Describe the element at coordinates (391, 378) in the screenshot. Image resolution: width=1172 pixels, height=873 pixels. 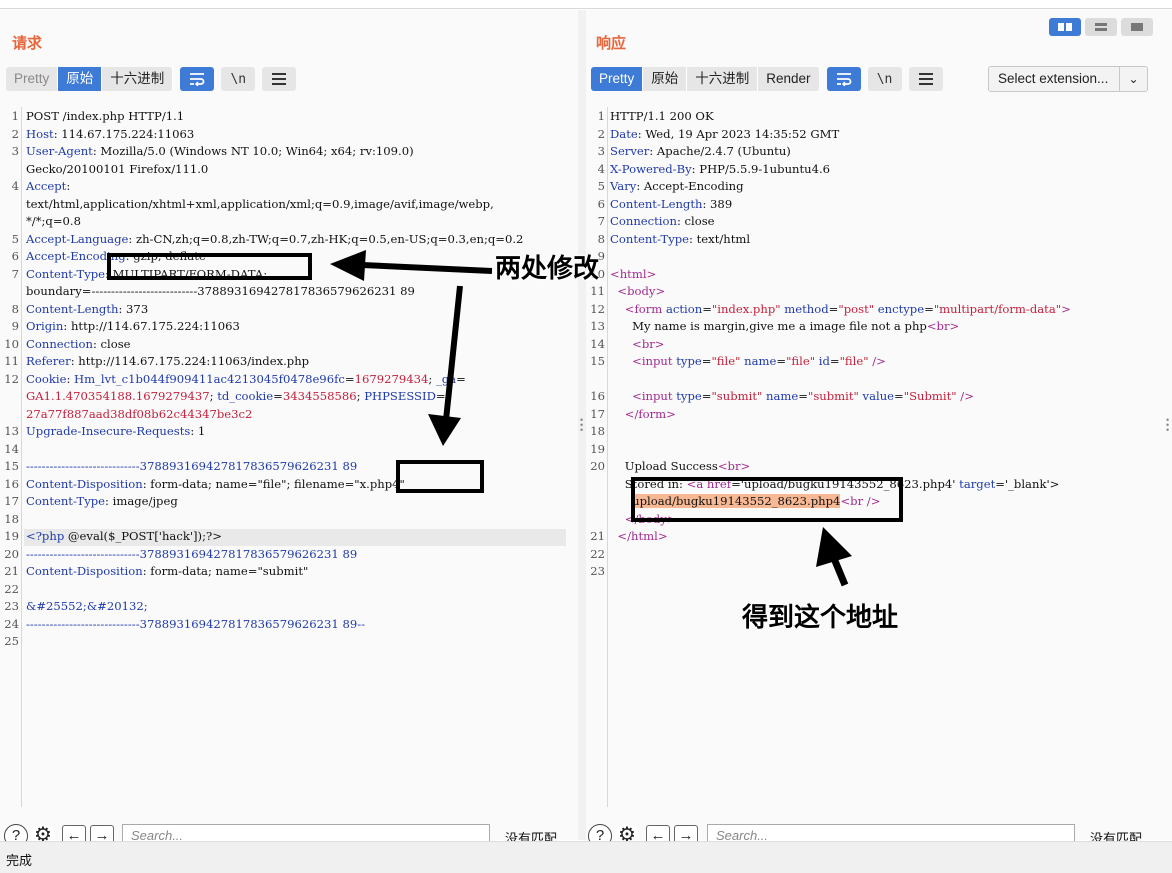
I see `code-token: 1679279434` at that location.